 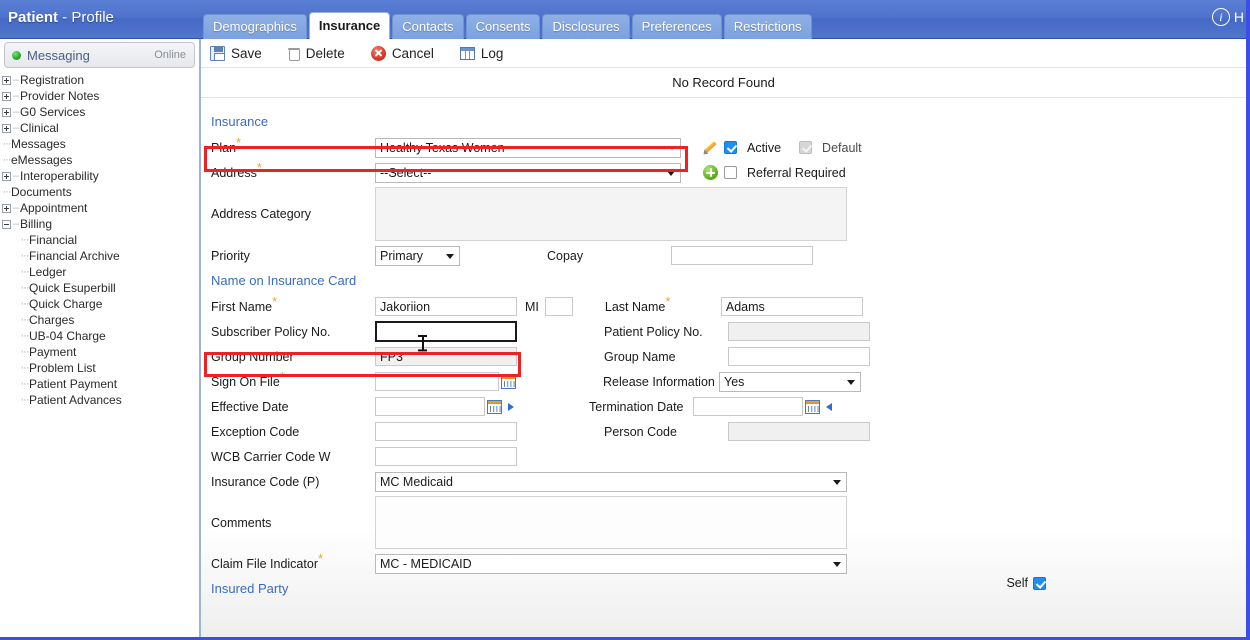 What do you see at coordinates (812, 406) in the screenshot?
I see `termination-date-calendar-icon` at bounding box center [812, 406].